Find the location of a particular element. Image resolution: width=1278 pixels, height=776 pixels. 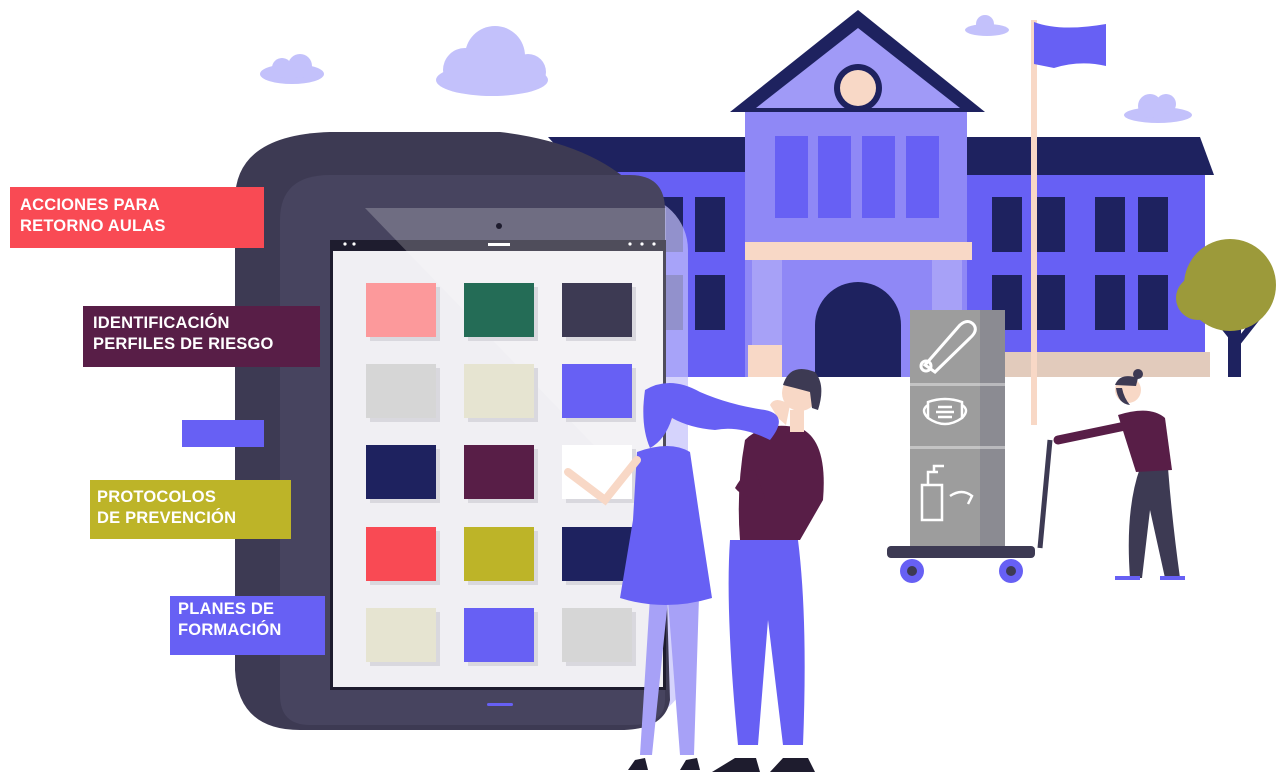

menu-item-label: DE PREVENCIÓN is located at coordinates (167, 518).